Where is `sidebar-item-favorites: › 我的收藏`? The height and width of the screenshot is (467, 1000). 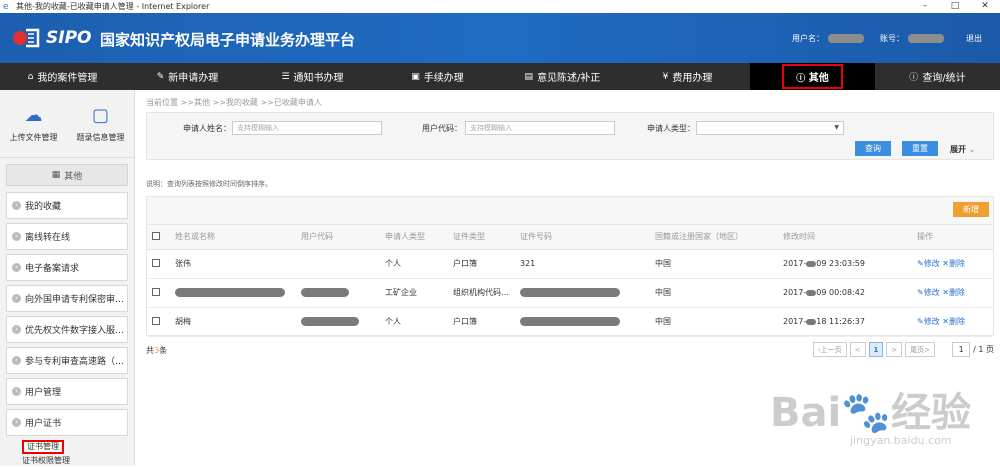 sidebar-item-favorites: › 我的收藏 is located at coordinates (67, 205).